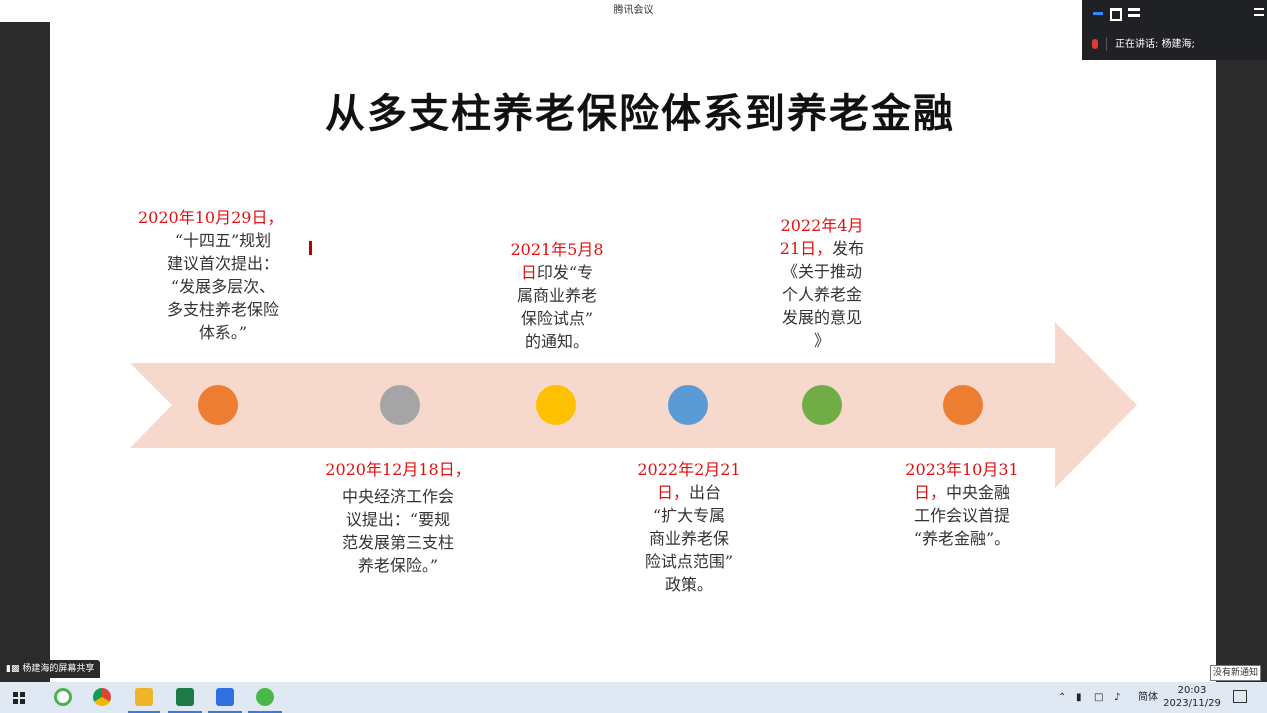 This screenshot has width=1267, height=713. Describe the element at coordinates (689, 515) in the screenshot. I see `milestone-line: “扩大专属` at that location.